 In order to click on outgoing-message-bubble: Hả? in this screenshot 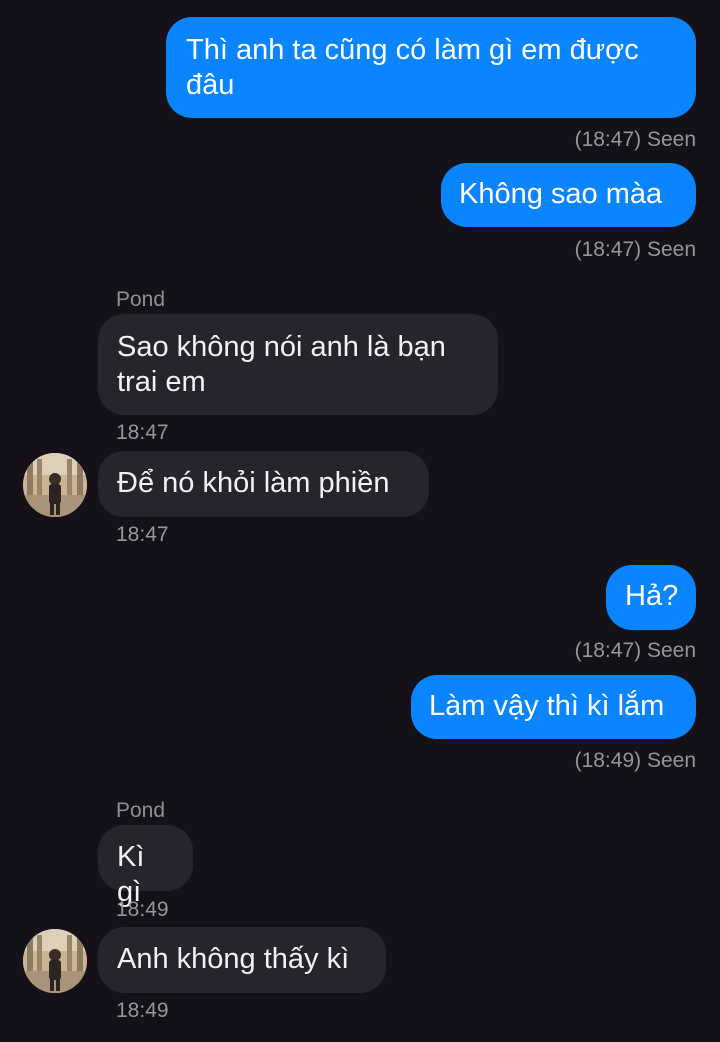, I will do `click(651, 597)`.